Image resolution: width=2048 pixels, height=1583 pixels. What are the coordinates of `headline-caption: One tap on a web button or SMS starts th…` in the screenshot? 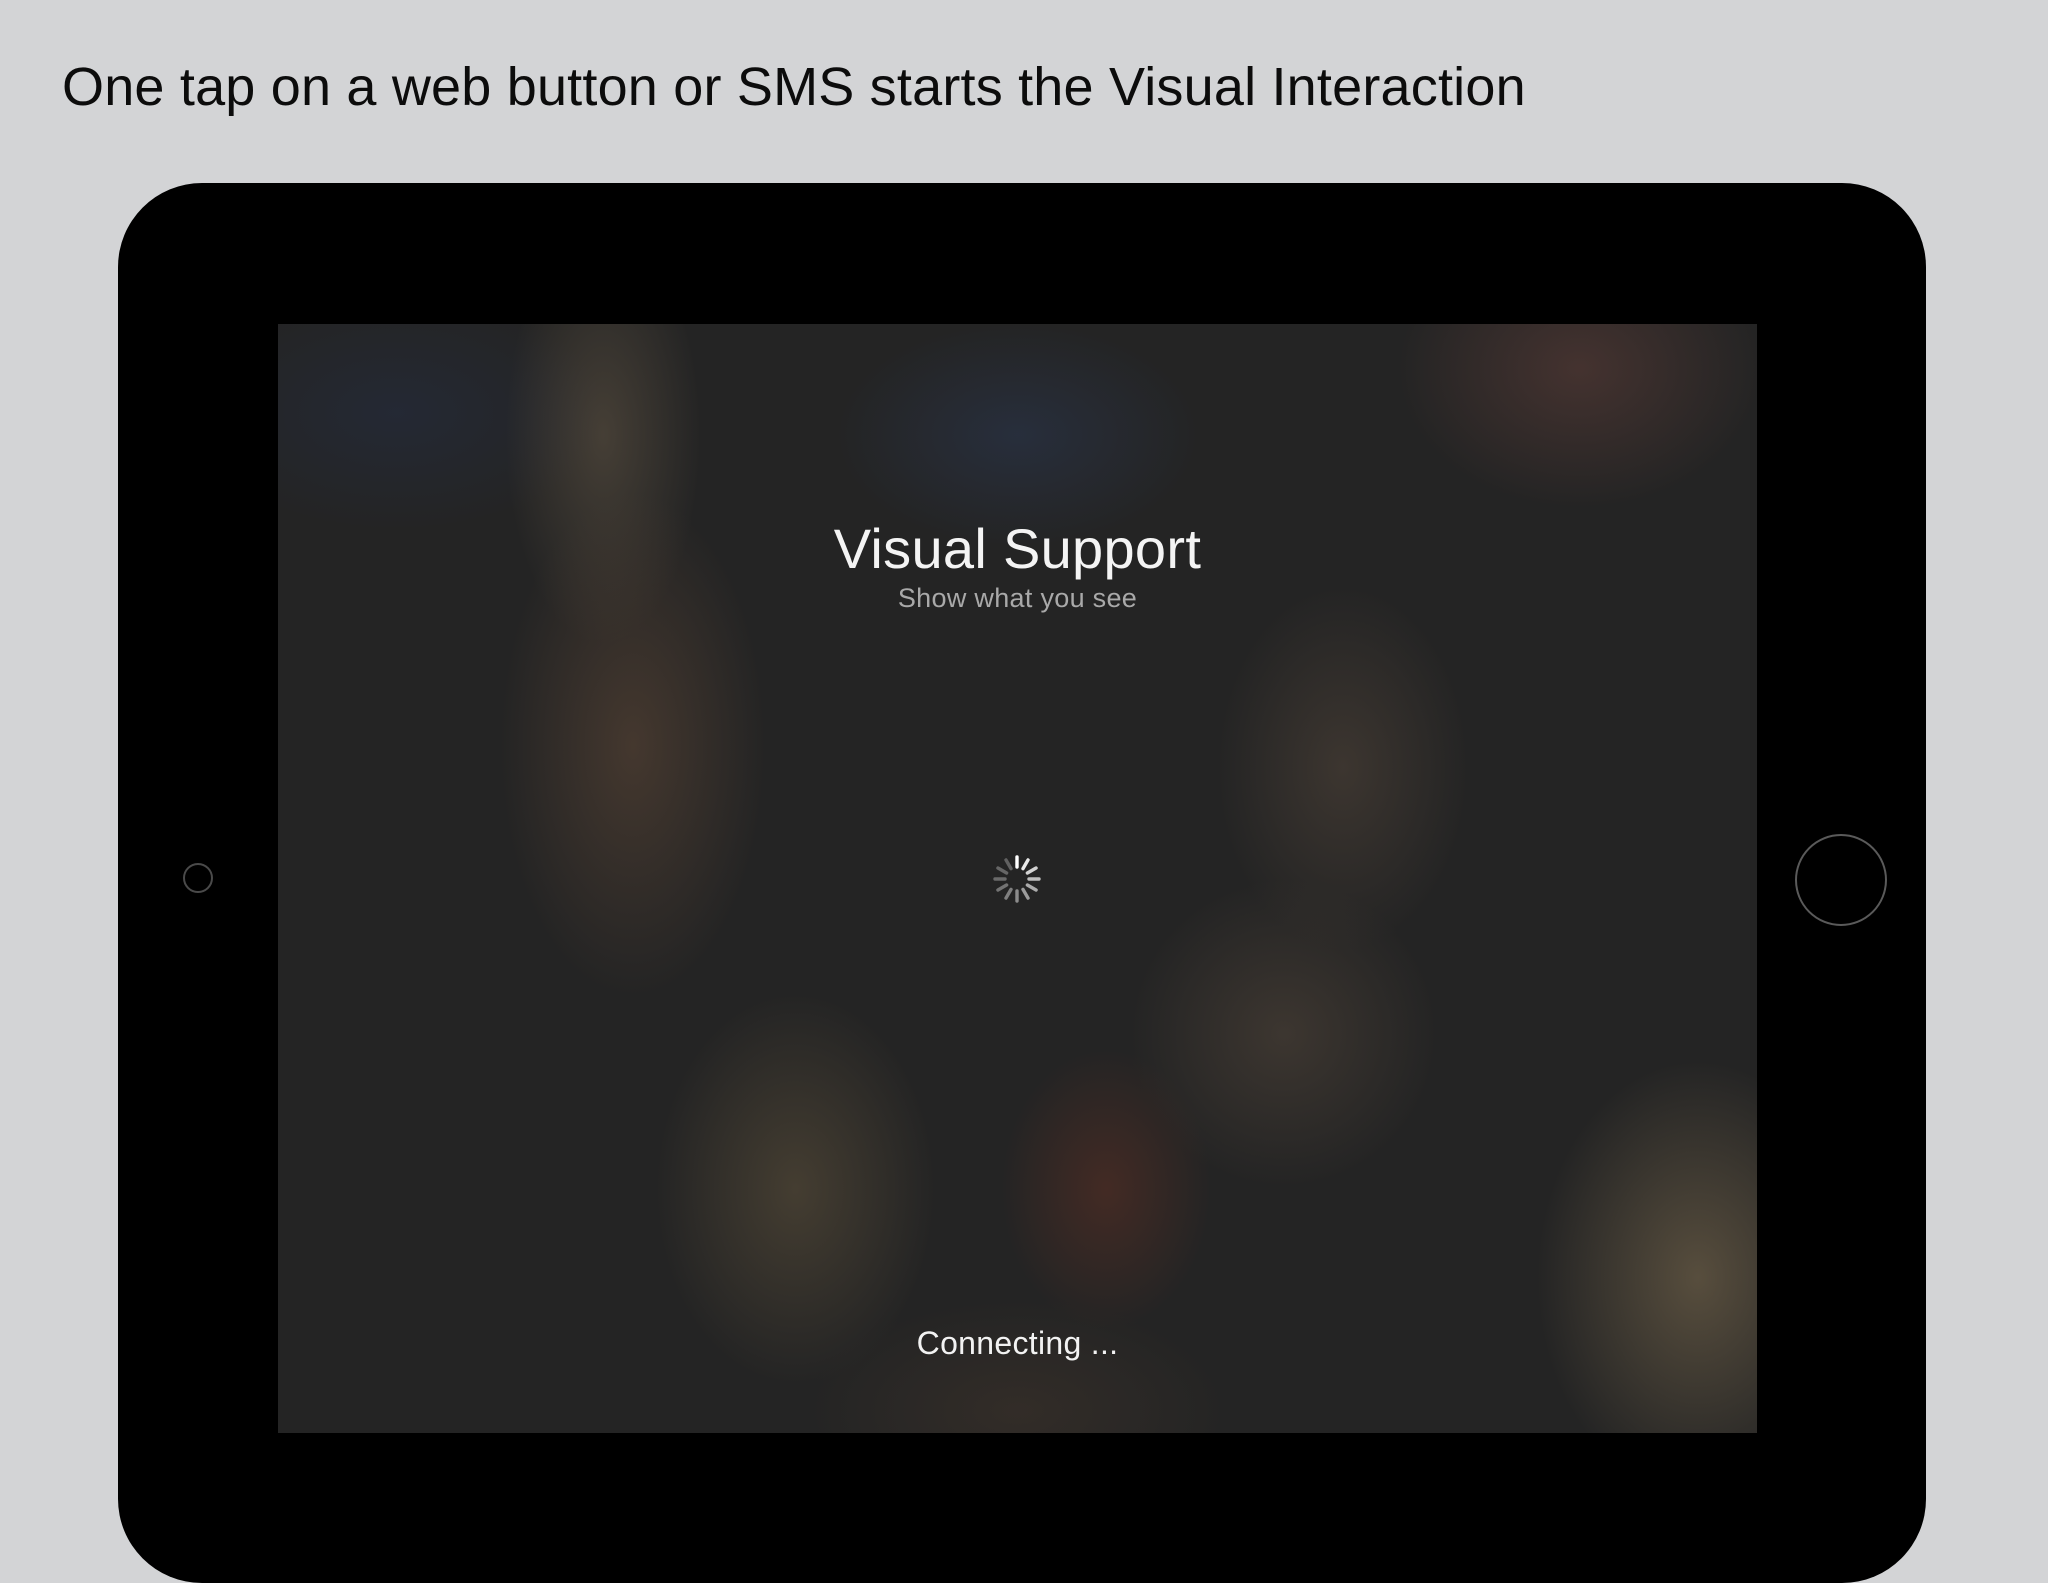 It's located at (794, 87).